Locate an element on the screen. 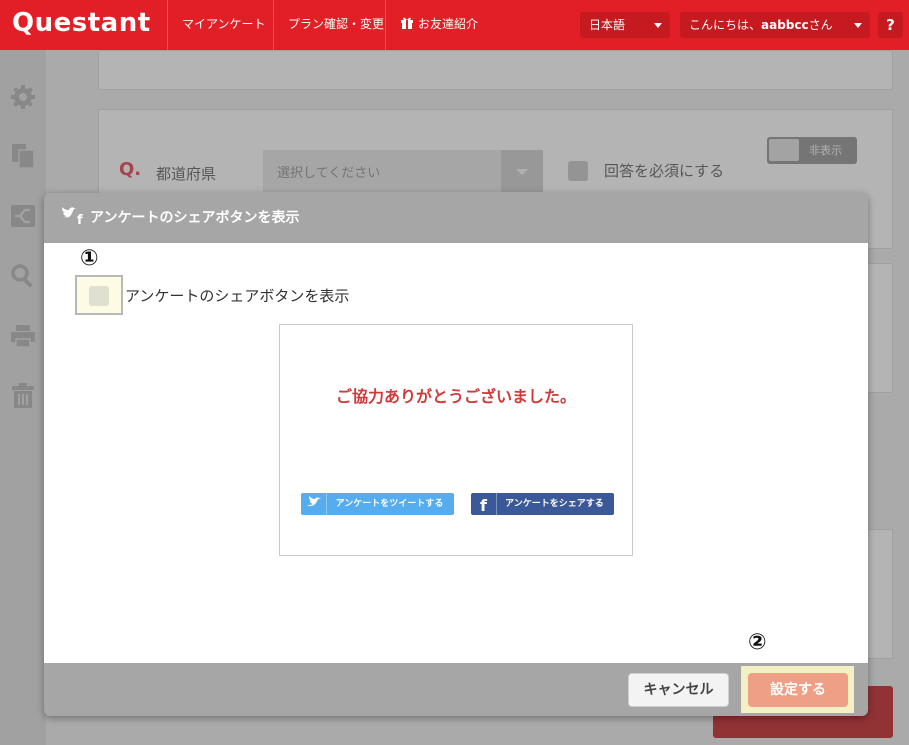 This screenshot has width=909, height=745. user-menu: こんにちは、aabbccさん is located at coordinates (775, 25).